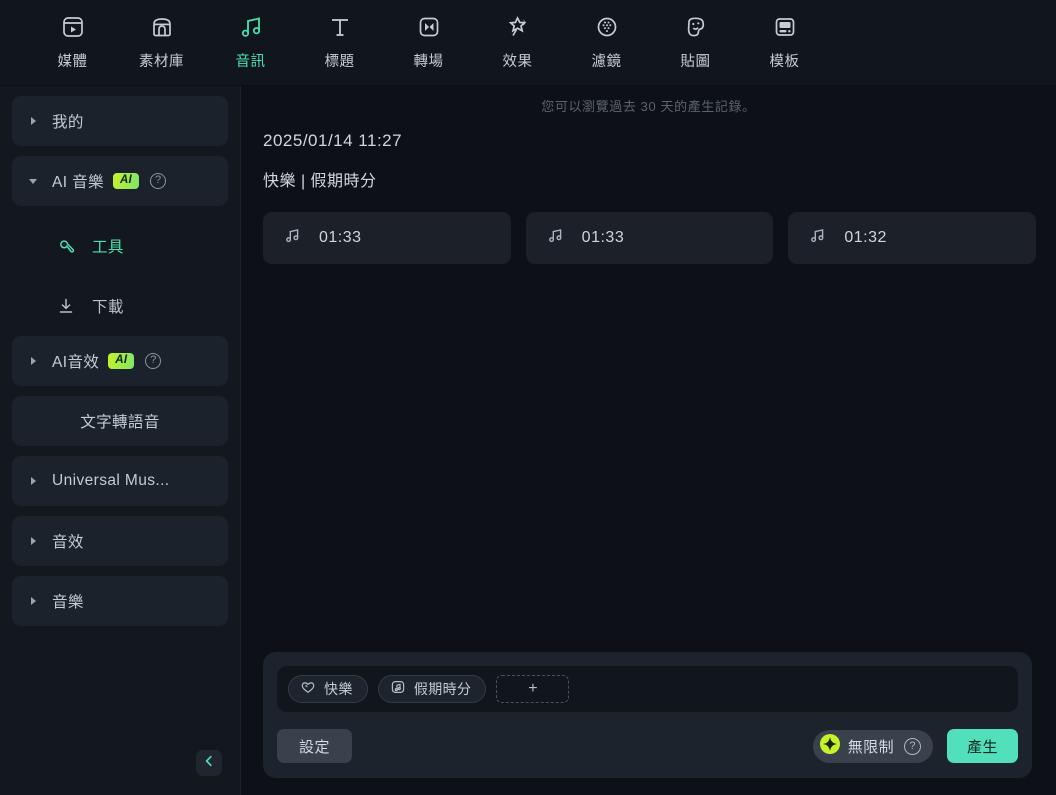 This screenshot has height=795, width=1056. I want to click on toolbar-label: 素材庫, so click(161, 62).